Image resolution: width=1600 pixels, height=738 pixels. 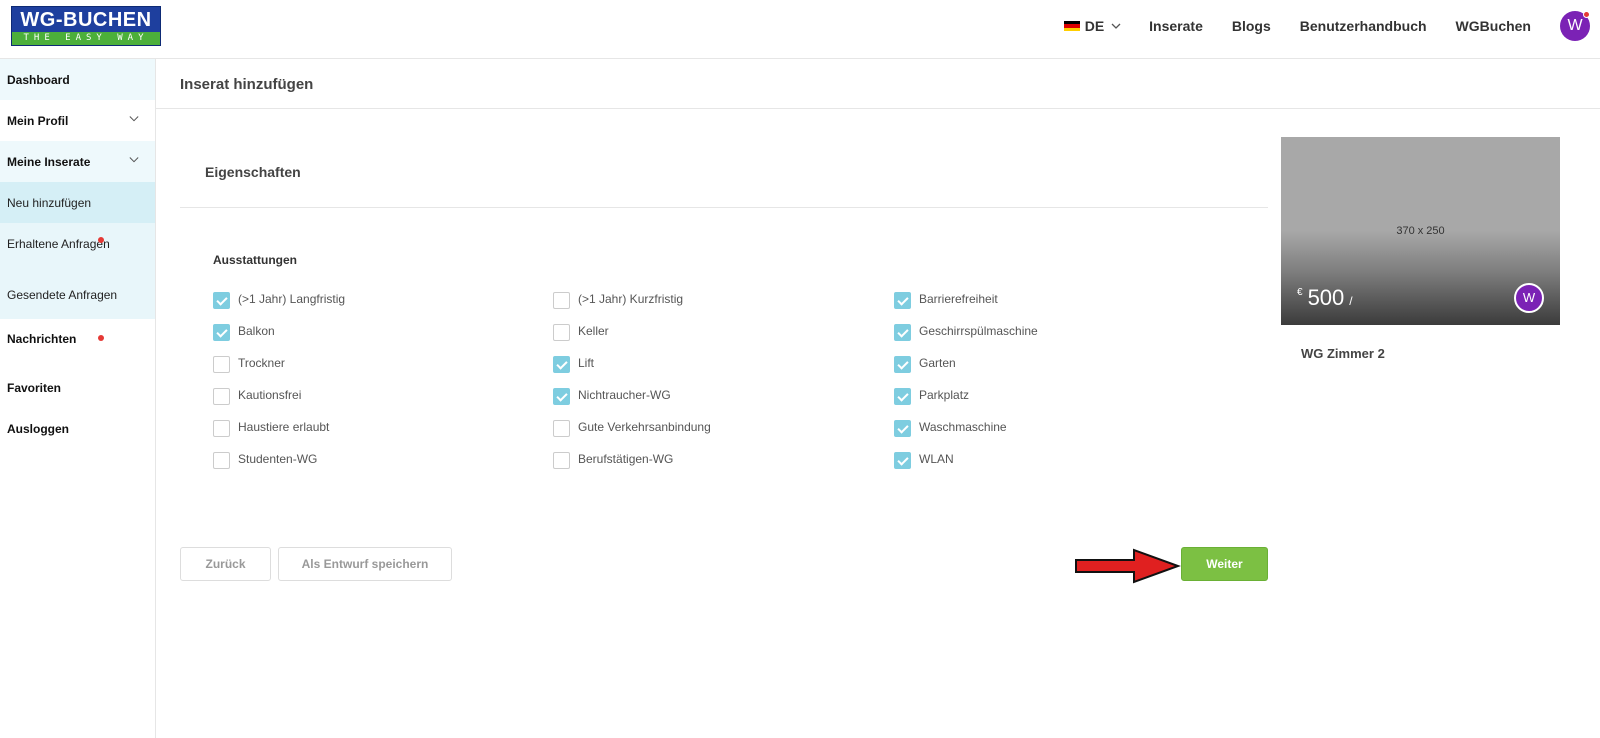 I want to click on sidebar-item-neu-hinzufuegen: Neu hinzufügen, so click(x=77, y=202).